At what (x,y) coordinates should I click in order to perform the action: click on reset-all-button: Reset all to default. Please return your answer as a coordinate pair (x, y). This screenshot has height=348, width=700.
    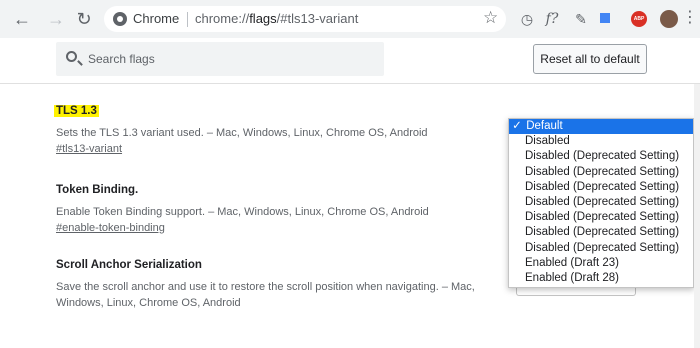
    Looking at the image, I should click on (590, 59).